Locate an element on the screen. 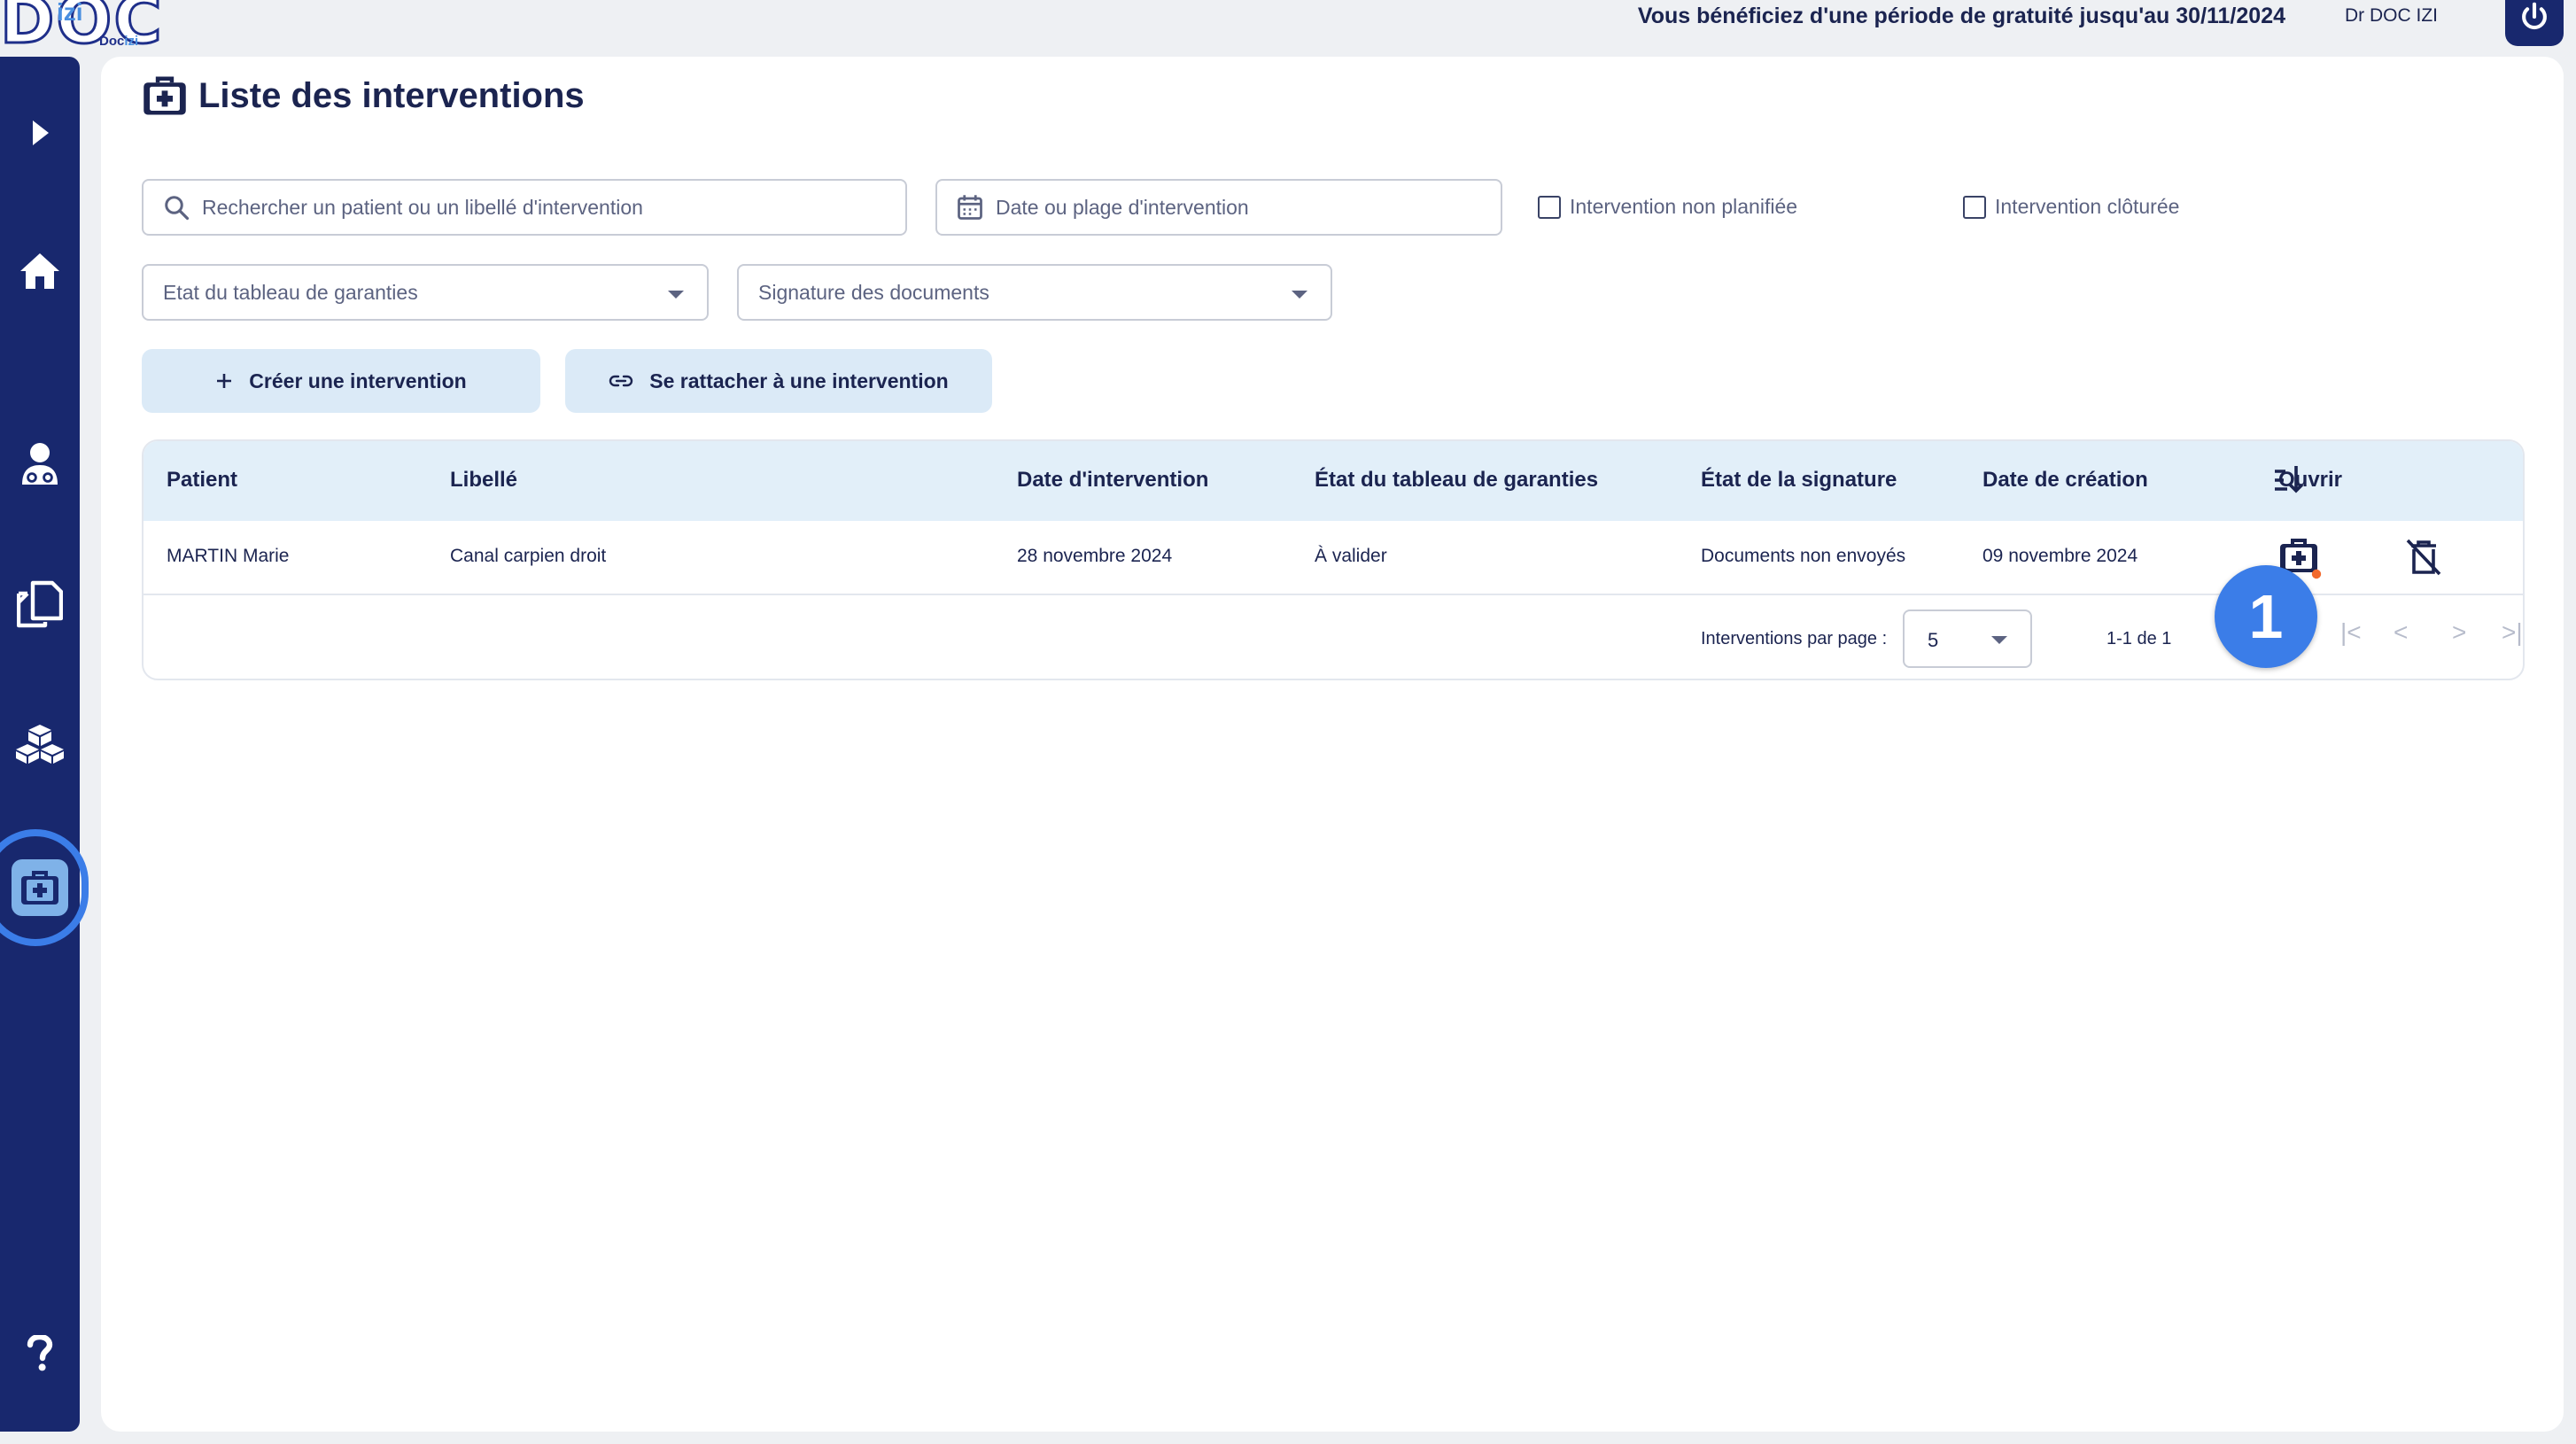  header-open: Ouvrir is located at coordinates (2310, 480).